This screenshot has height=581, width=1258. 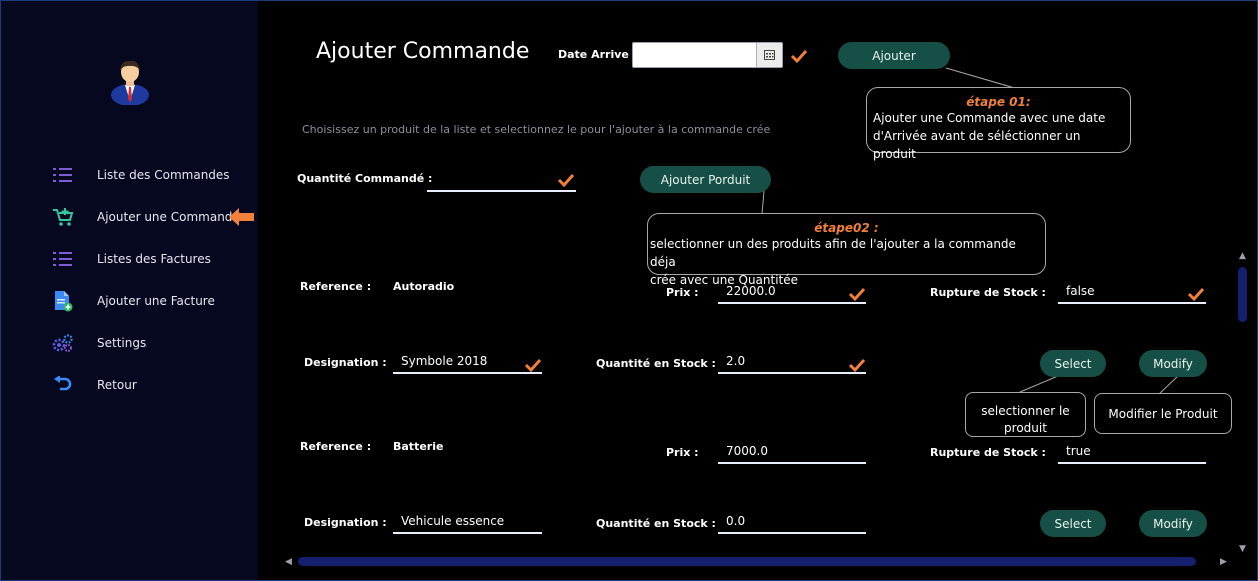 What do you see at coordinates (423, 51) in the screenshot?
I see `page-title: Ajouter Commande` at bounding box center [423, 51].